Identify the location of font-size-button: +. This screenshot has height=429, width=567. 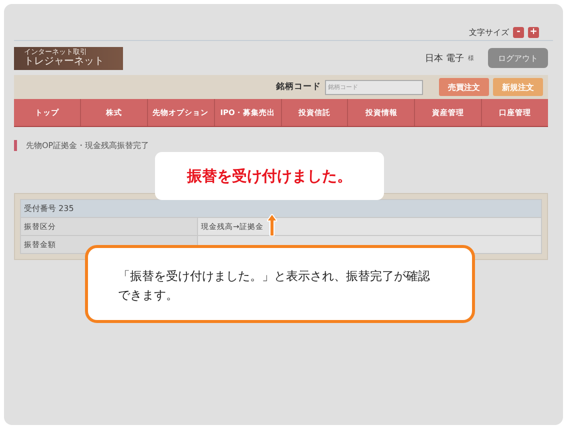
(533, 32).